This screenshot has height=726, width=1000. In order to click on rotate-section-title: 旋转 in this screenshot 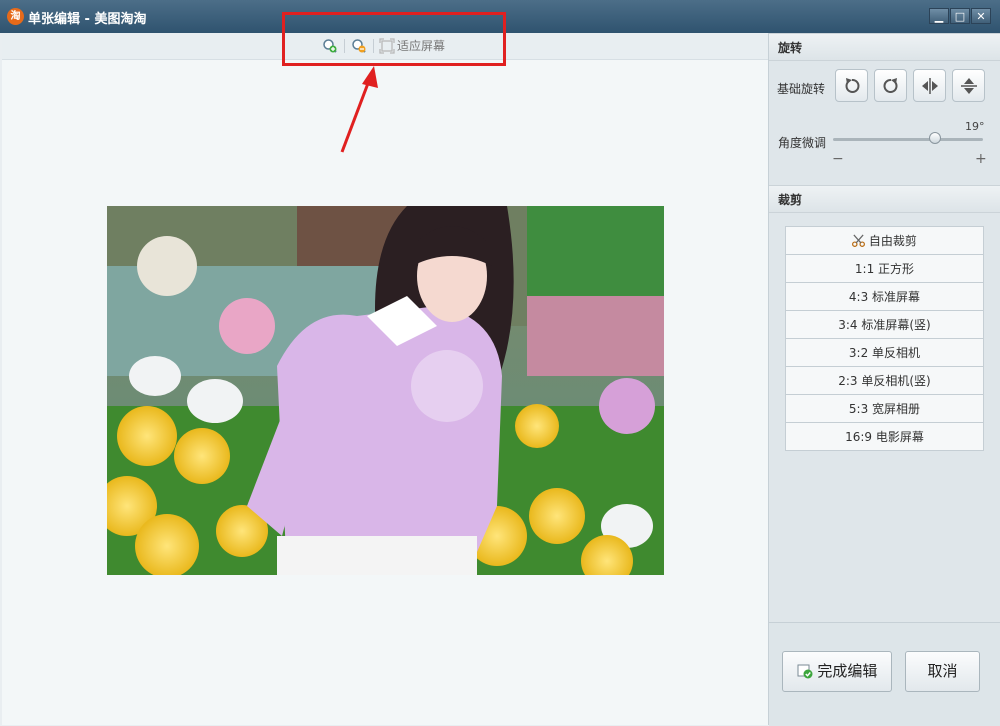, I will do `click(790, 48)`.